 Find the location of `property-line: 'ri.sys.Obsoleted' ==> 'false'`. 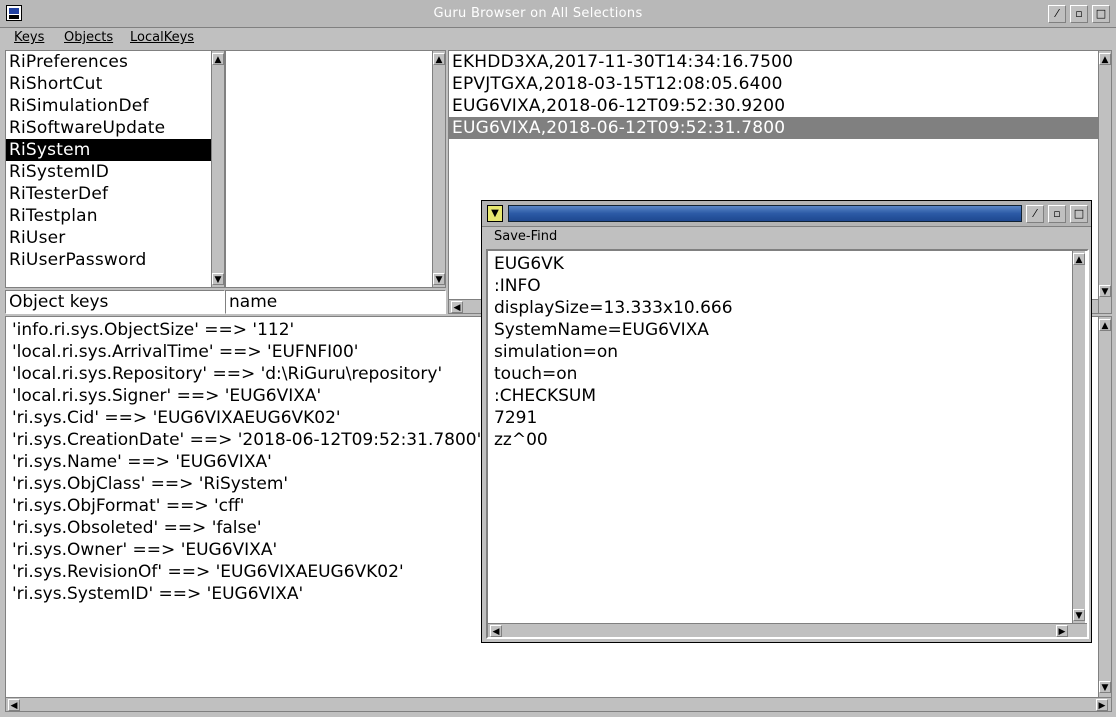

property-line: 'ri.sys.Obsoleted' ==> 'false' is located at coordinates (137, 528).